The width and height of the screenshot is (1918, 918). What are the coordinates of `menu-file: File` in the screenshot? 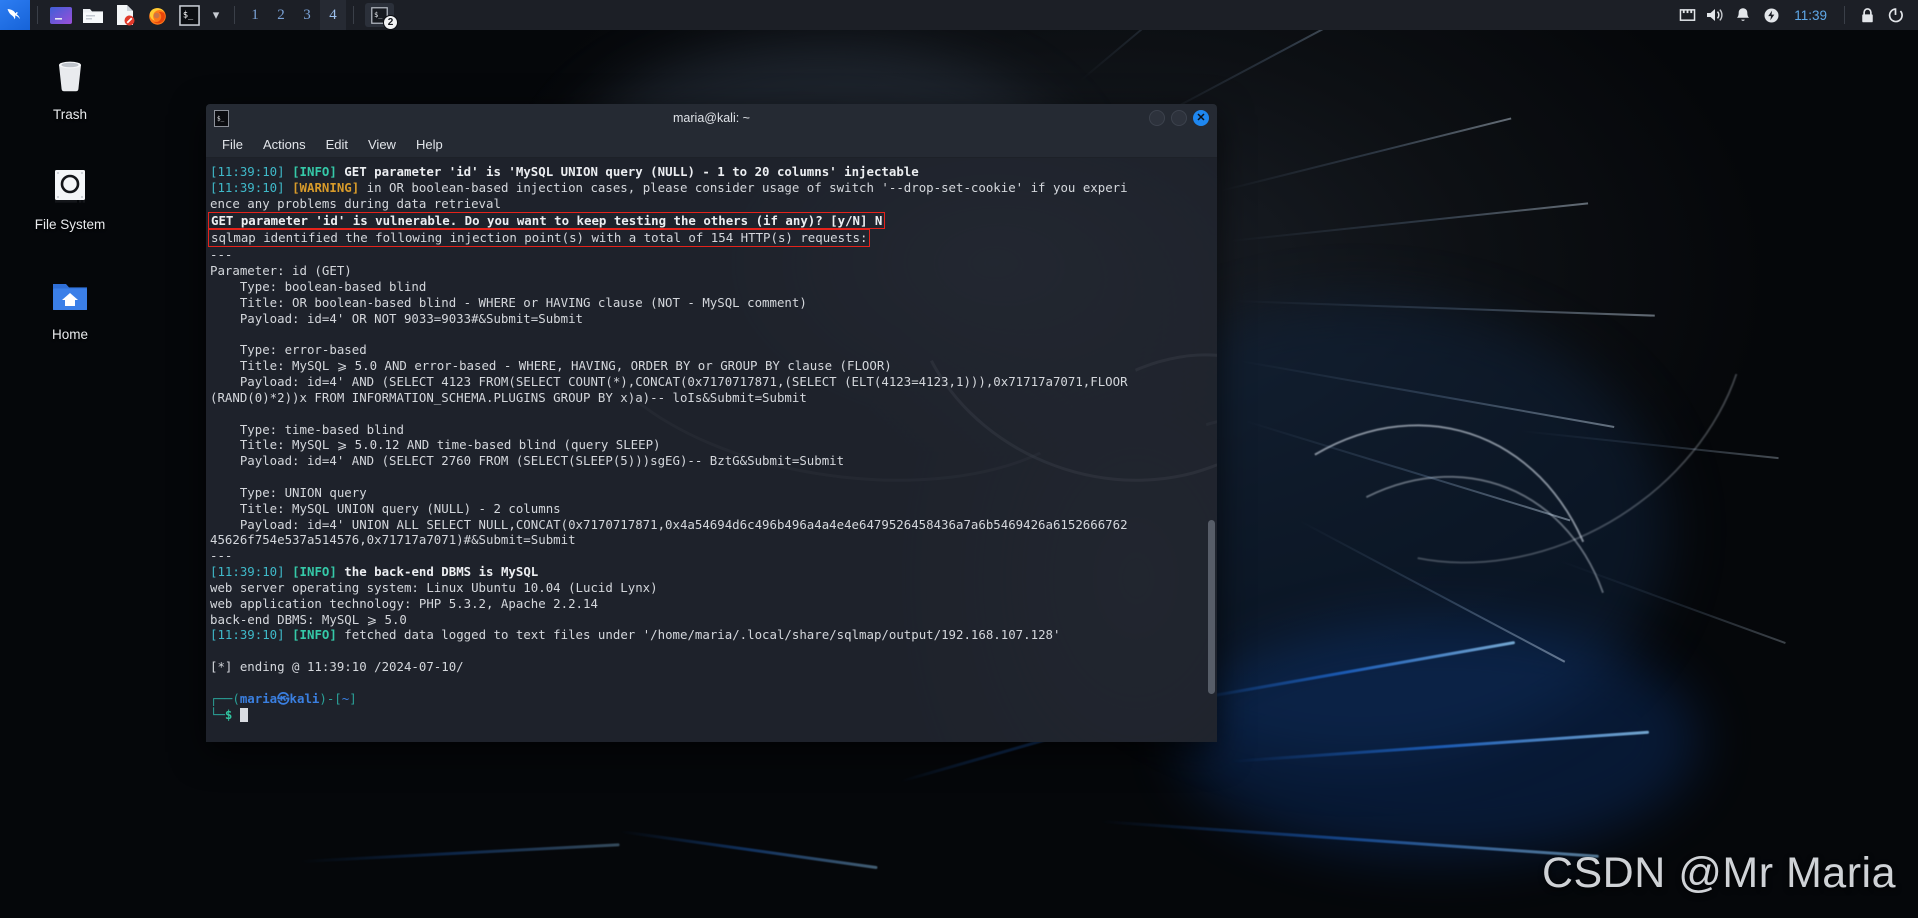 It's located at (232, 144).